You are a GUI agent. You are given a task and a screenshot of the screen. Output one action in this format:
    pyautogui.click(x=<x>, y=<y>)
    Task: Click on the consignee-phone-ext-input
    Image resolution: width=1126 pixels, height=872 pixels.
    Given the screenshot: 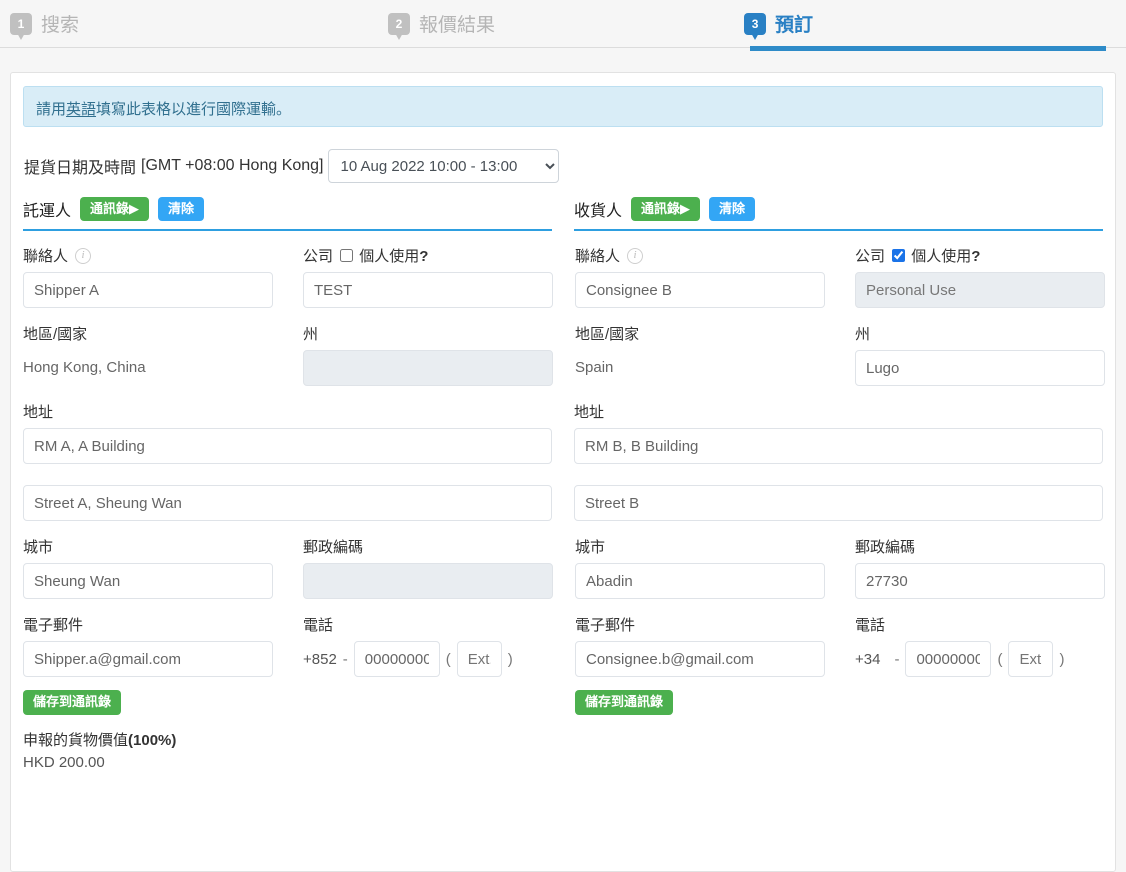 What is the action you would take?
    pyautogui.click(x=1031, y=659)
    